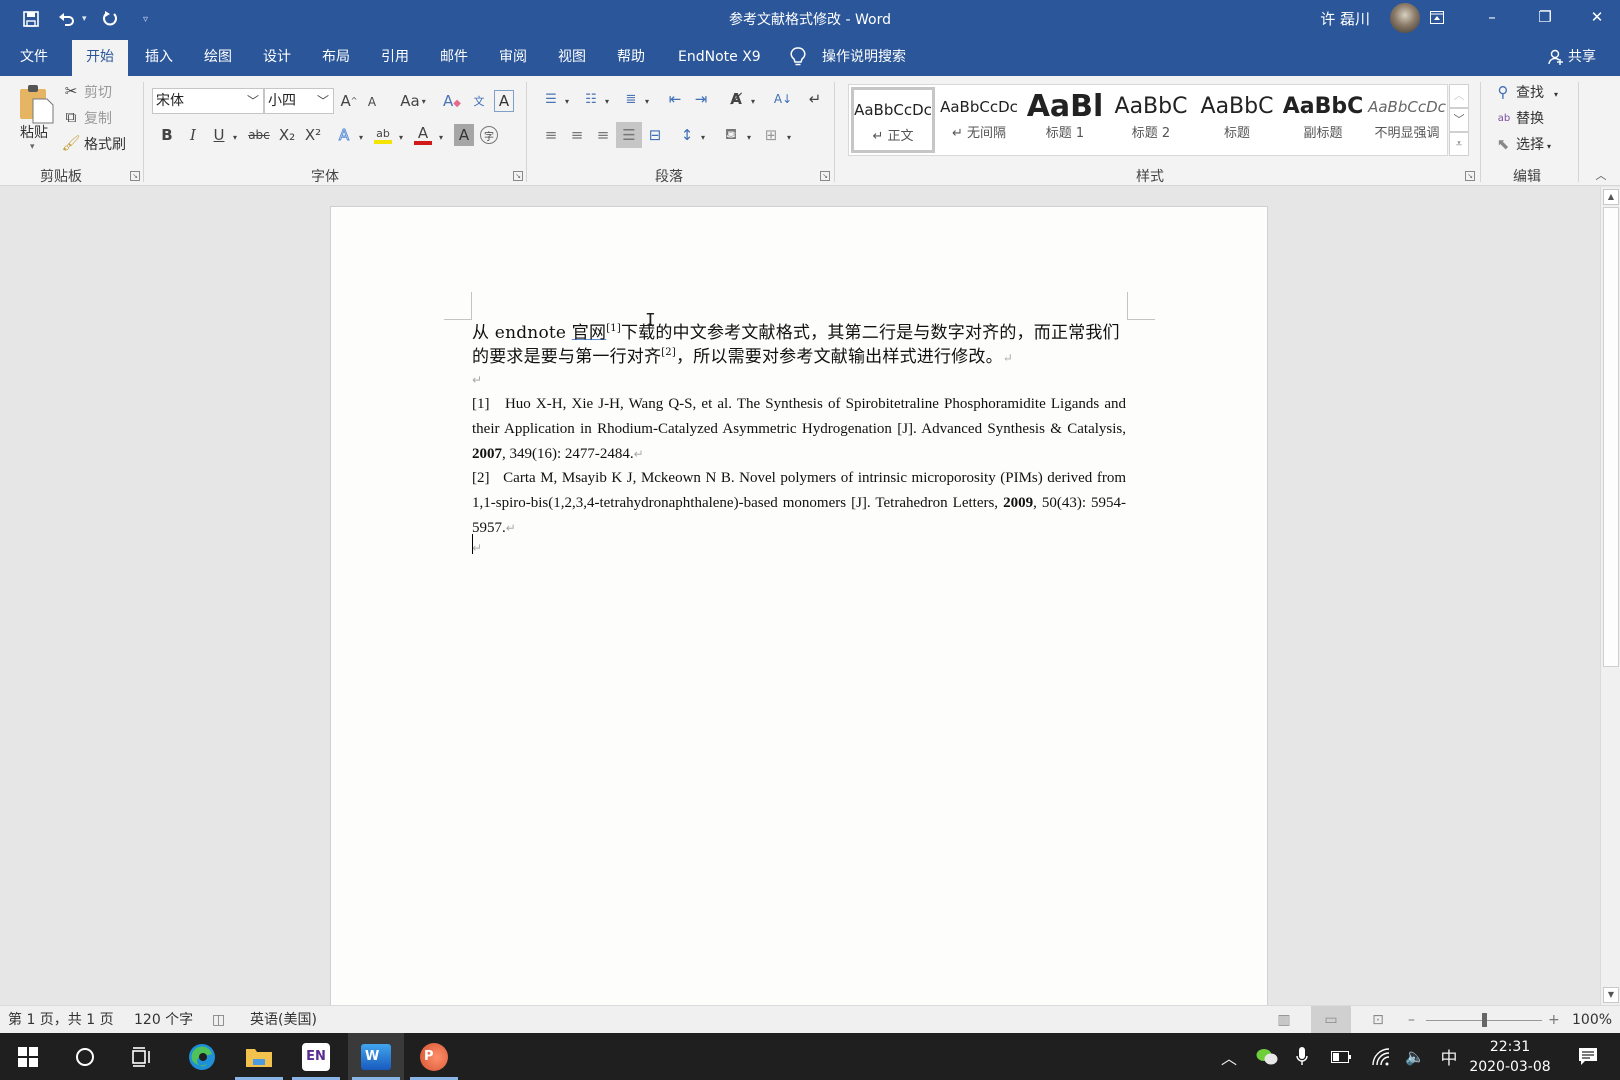 The image size is (1620, 1080). Describe the element at coordinates (142, 1056) in the screenshot. I see `task-view-button` at that location.